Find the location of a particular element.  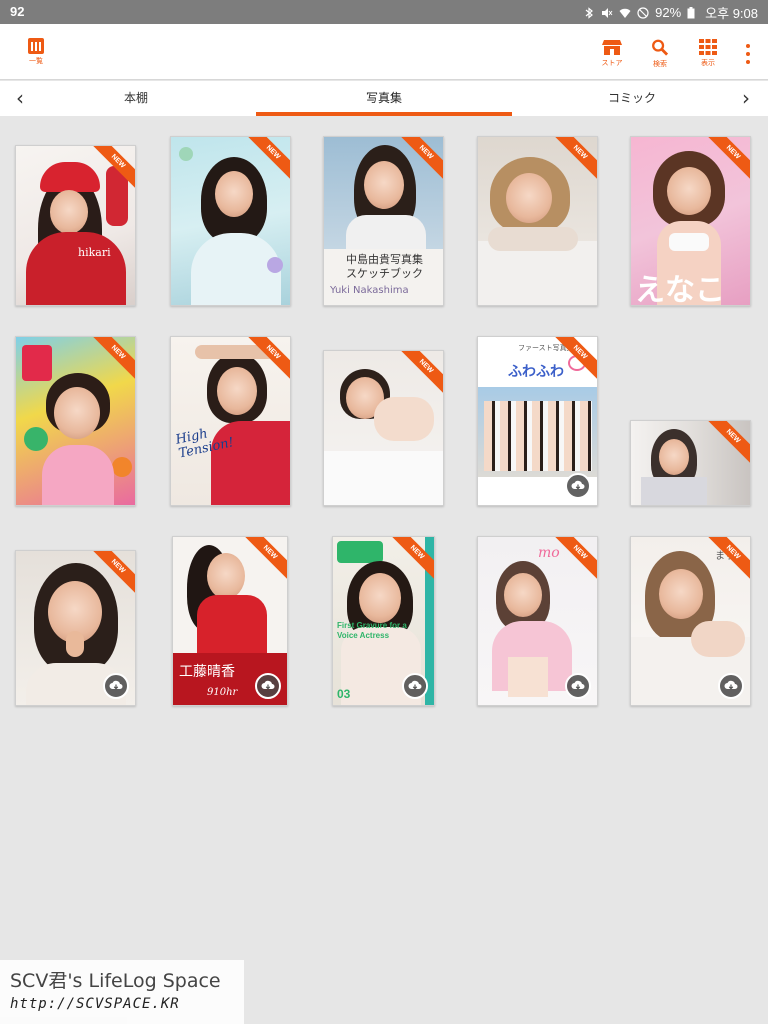

tab-comics: コミック is located at coordinates (632, 98).